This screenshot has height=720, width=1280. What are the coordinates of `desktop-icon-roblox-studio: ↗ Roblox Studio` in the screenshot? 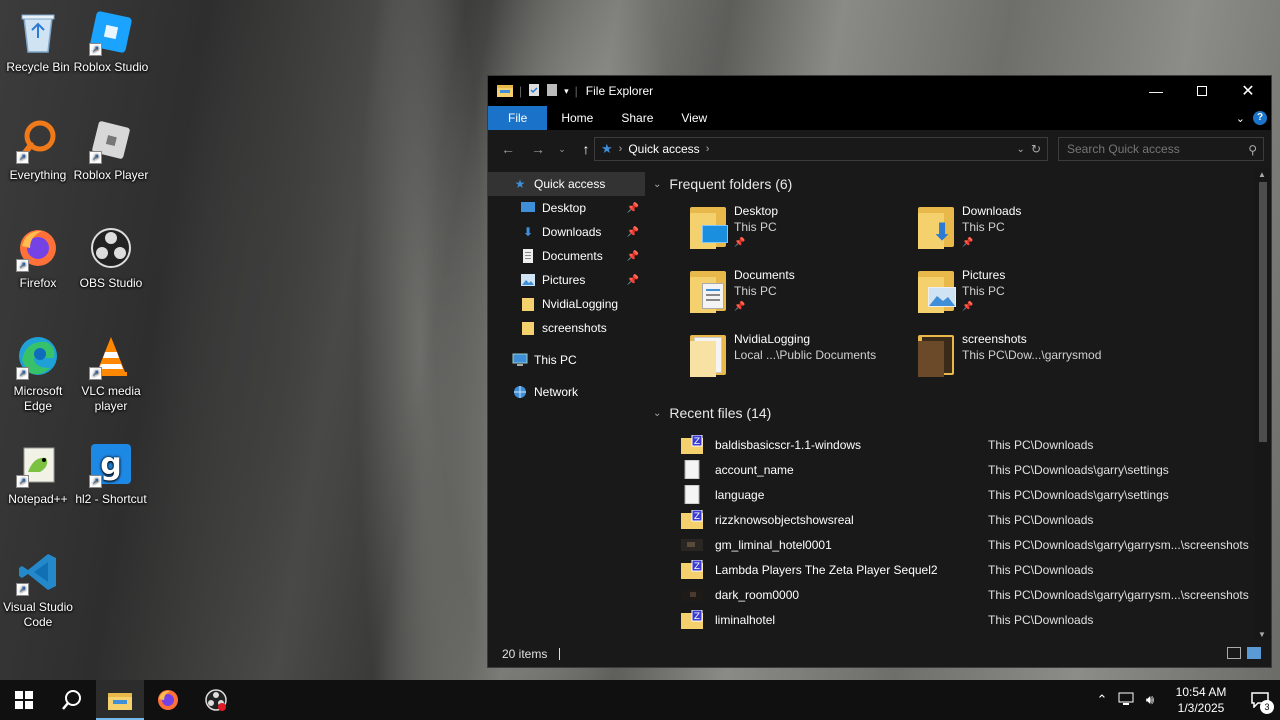 It's located at (111, 41).